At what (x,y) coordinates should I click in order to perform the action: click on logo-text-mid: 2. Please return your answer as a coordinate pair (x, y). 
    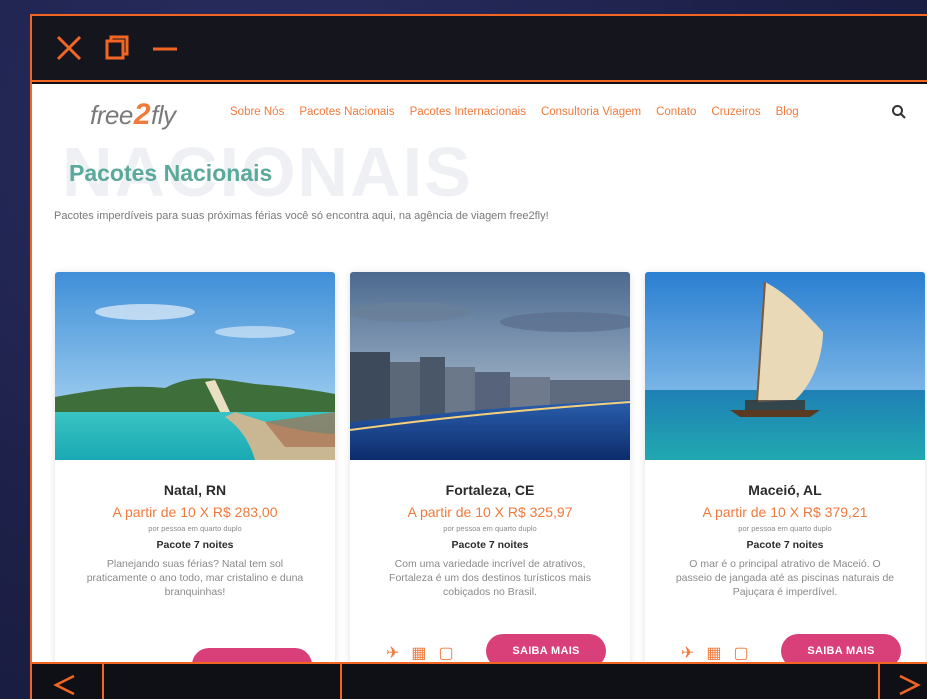
    Looking at the image, I should click on (142, 114).